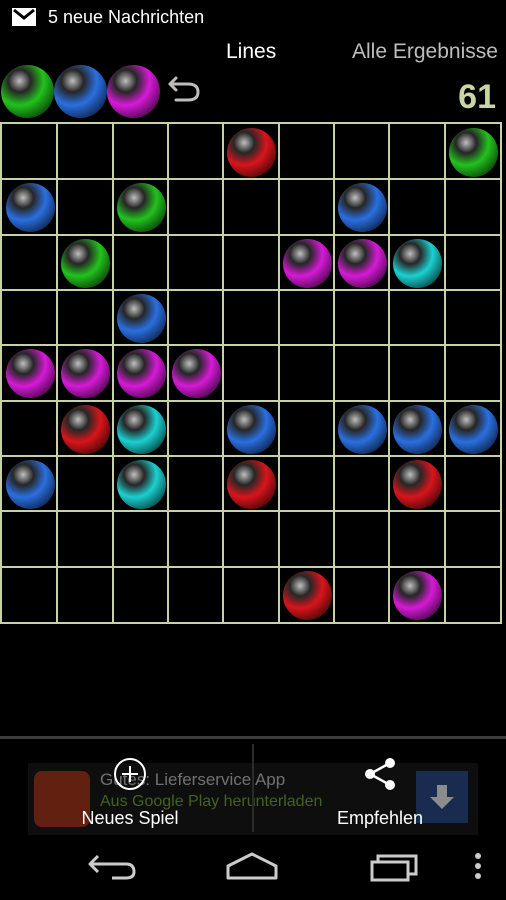  Describe the element at coordinates (130, 786) in the screenshot. I see `new-game-button: Neues Spiel` at that location.